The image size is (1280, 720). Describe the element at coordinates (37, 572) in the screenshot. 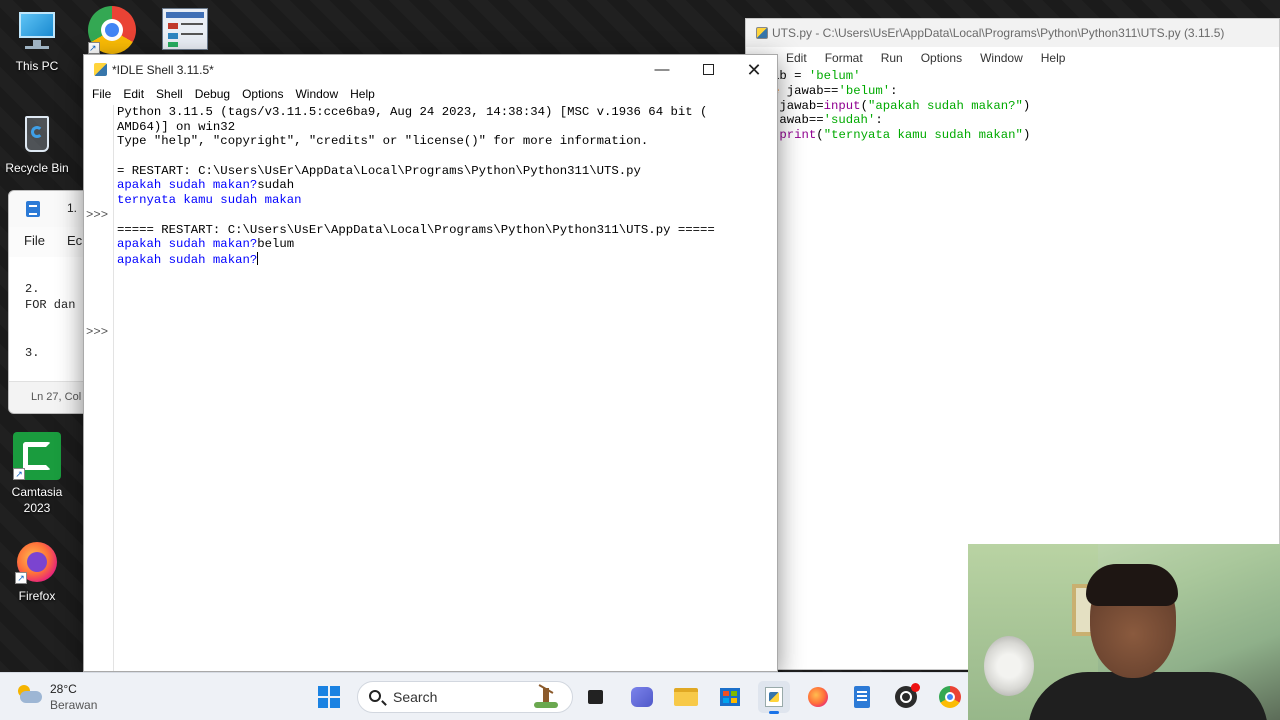

I see `desktop-icon-firefox: ↗ Firefox` at that location.